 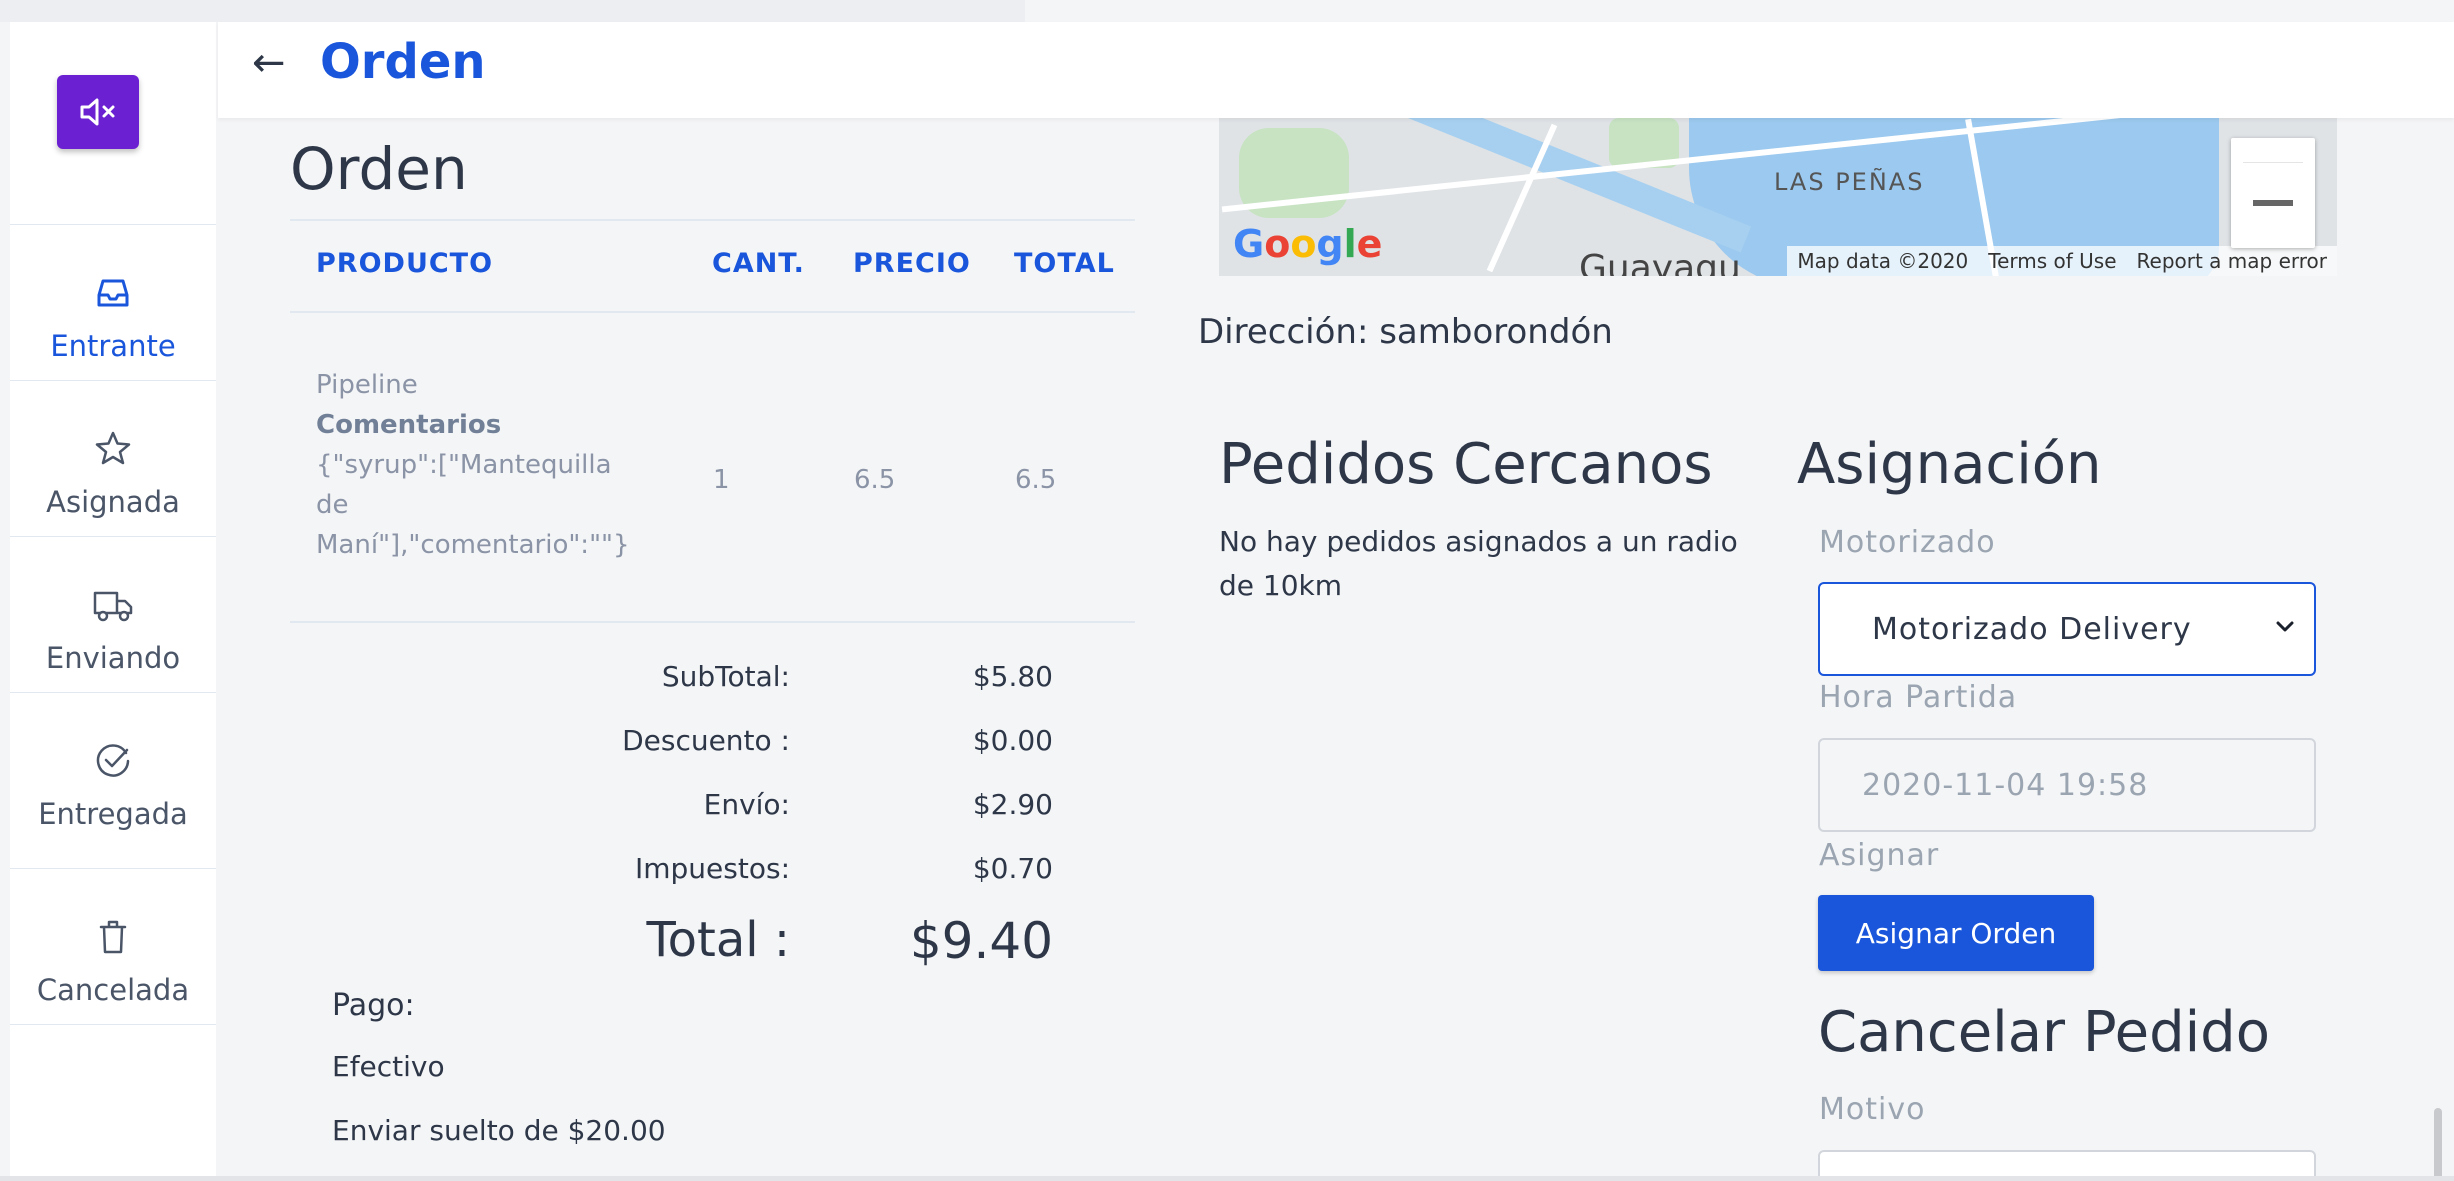 I want to click on qty-cell: 1, so click(x=721, y=480).